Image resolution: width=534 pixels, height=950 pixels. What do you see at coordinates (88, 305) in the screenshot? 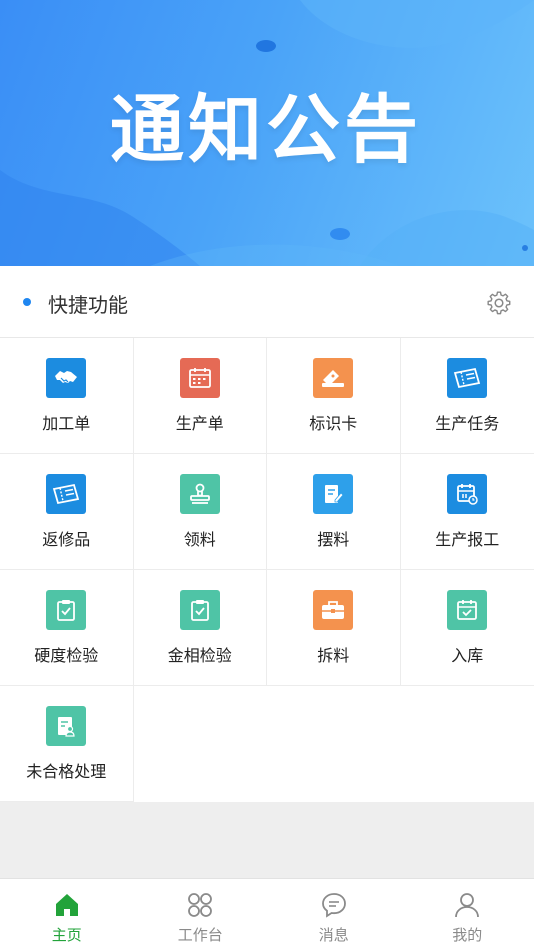
I see `section-title: 快捷功能` at bounding box center [88, 305].